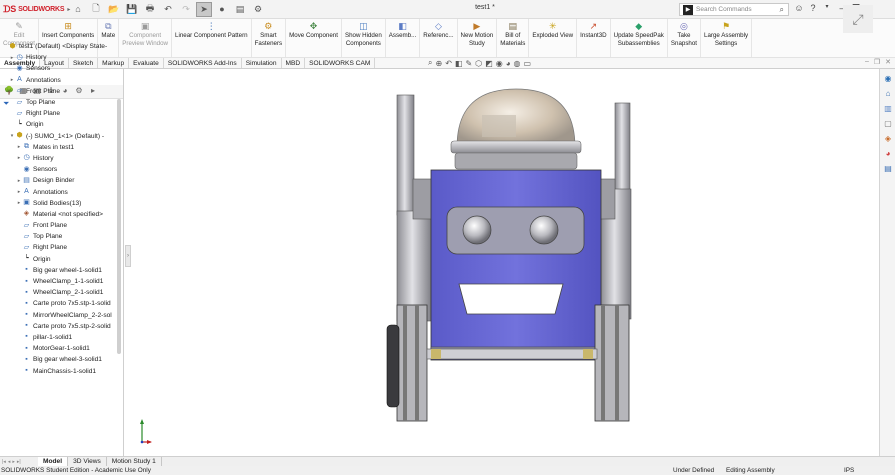  I want to click on tree-item: ⬢ test1 (Default) <Display State-, so click(58, 46).